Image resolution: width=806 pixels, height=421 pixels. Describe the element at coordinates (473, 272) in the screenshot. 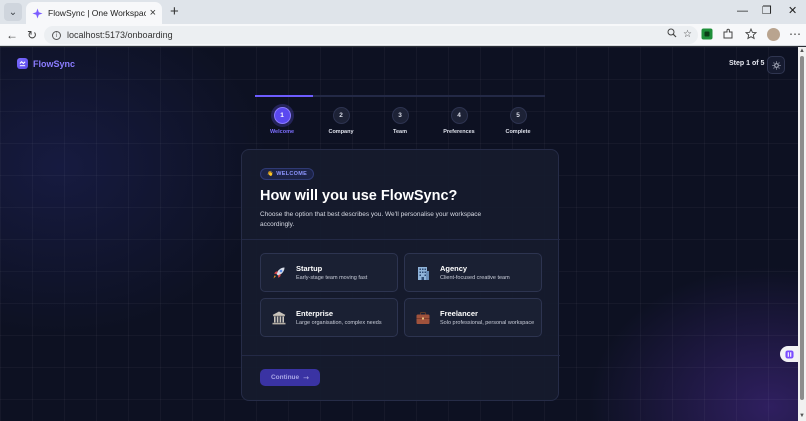

I see `option-agency: Agency Client-focused creative team` at that location.